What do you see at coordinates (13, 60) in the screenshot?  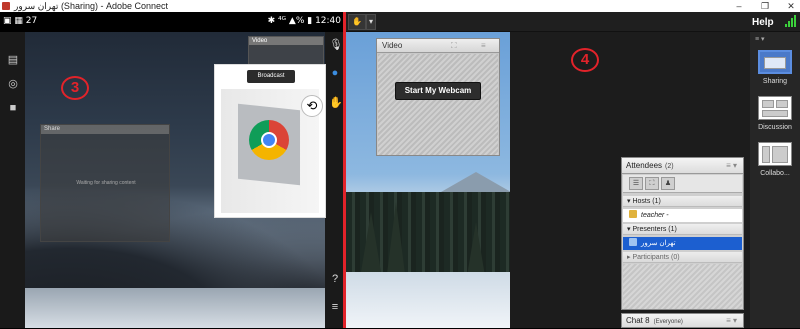 I see `layout-icon: ▤` at bounding box center [13, 60].